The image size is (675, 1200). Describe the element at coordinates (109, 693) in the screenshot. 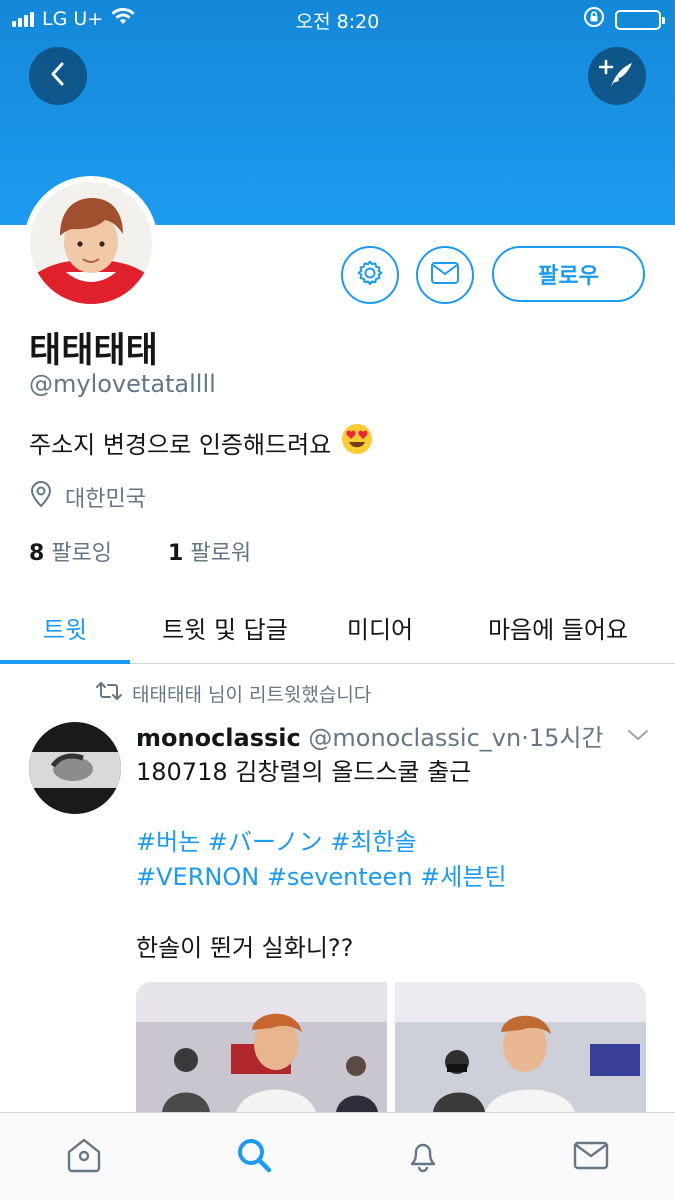

I see `retweet-icon` at that location.